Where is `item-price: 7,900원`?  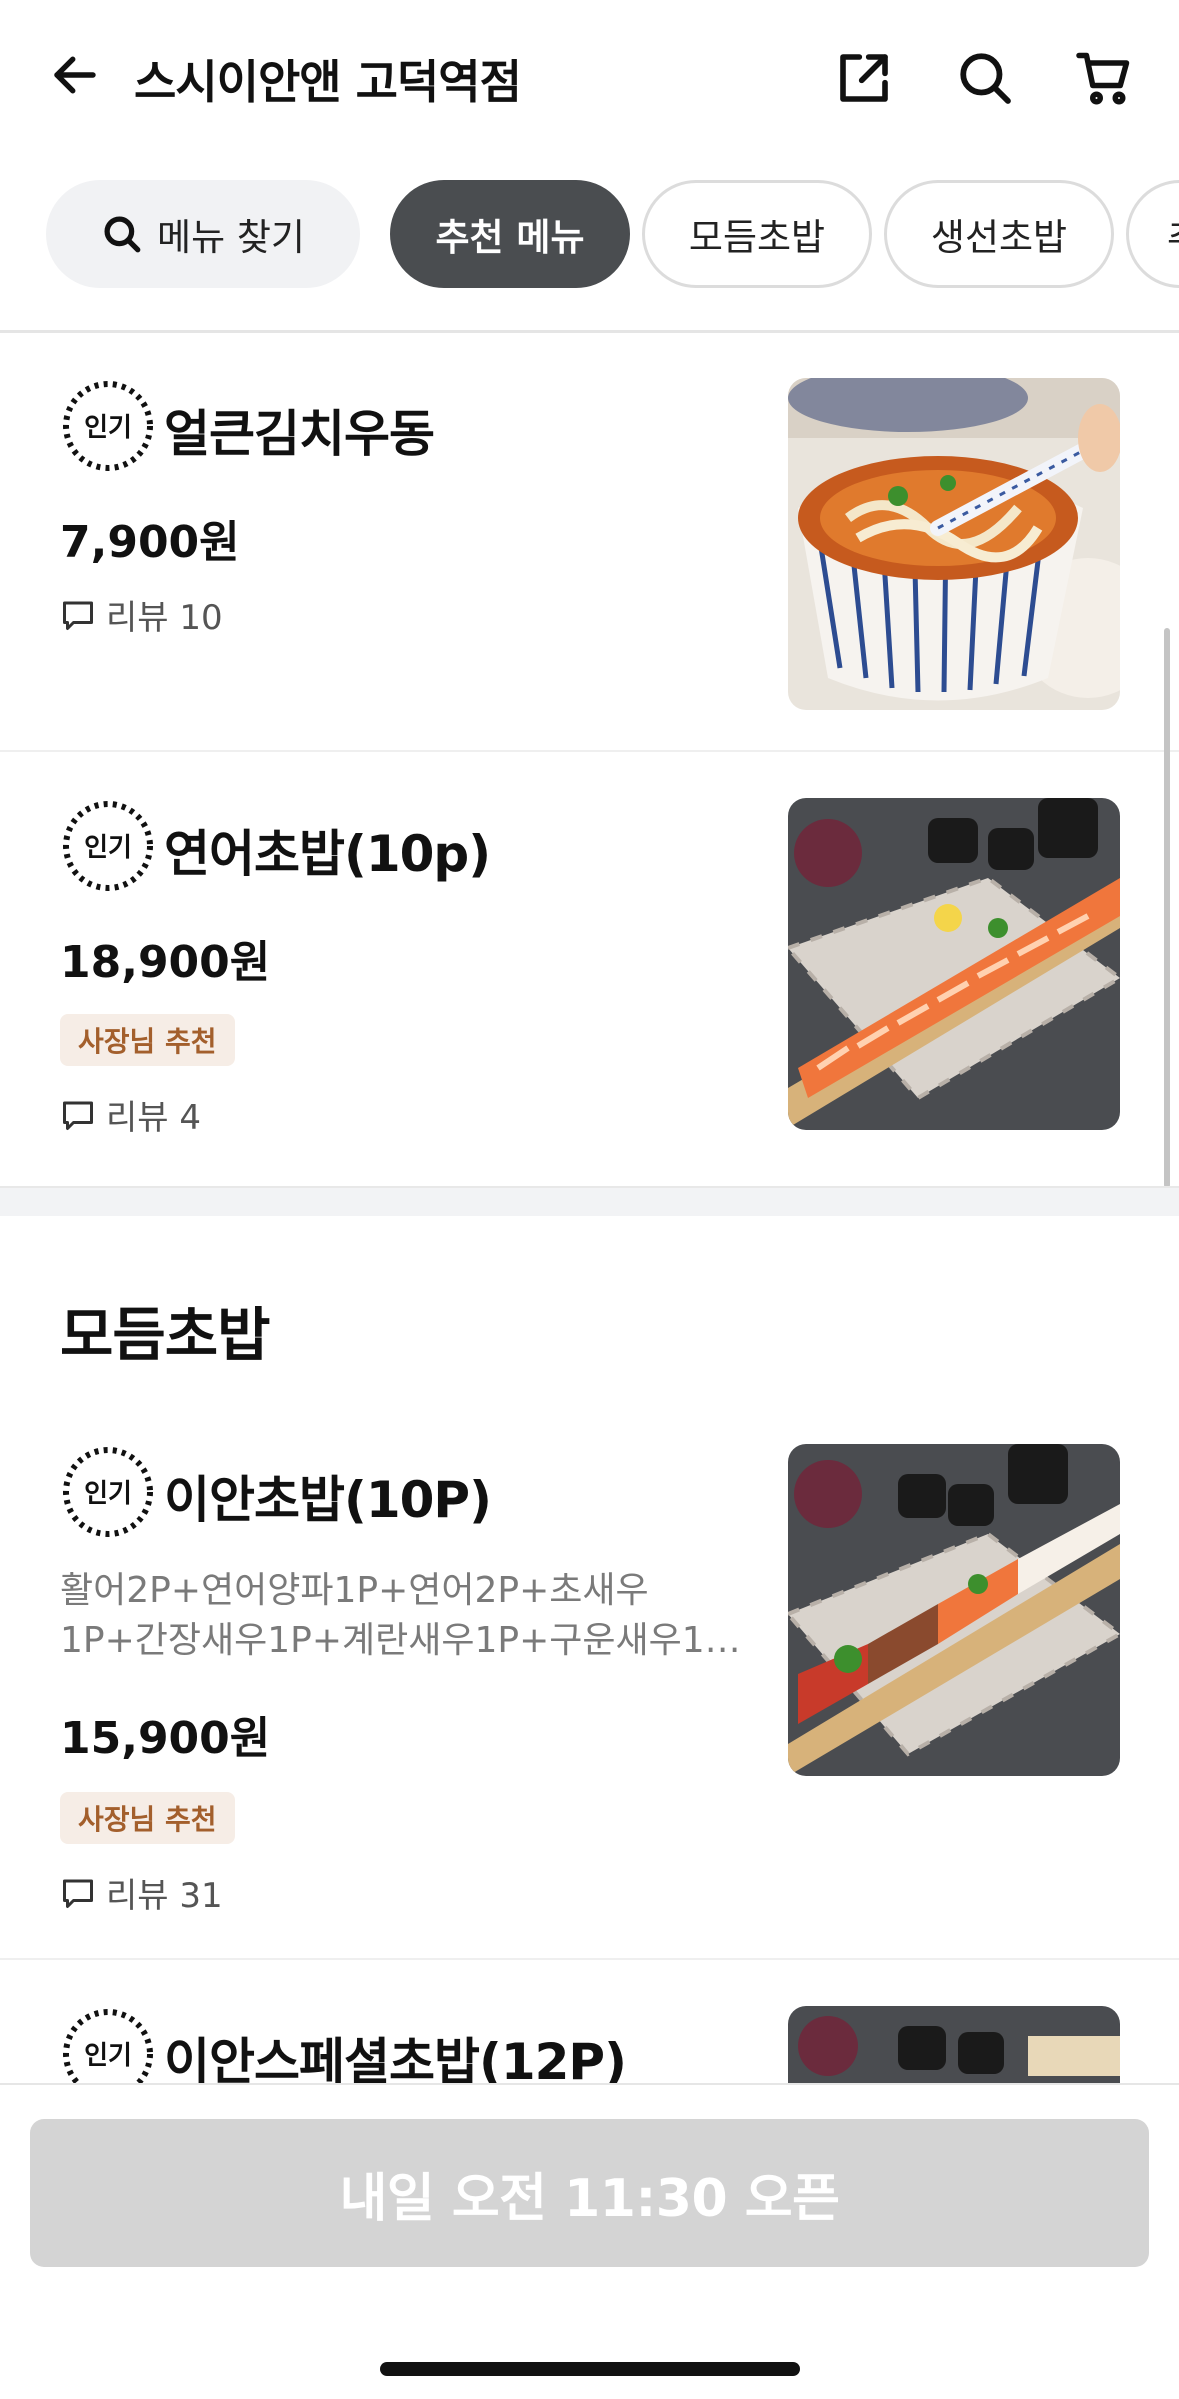 item-price: 7,900원 is located at coordinates (150, 542).